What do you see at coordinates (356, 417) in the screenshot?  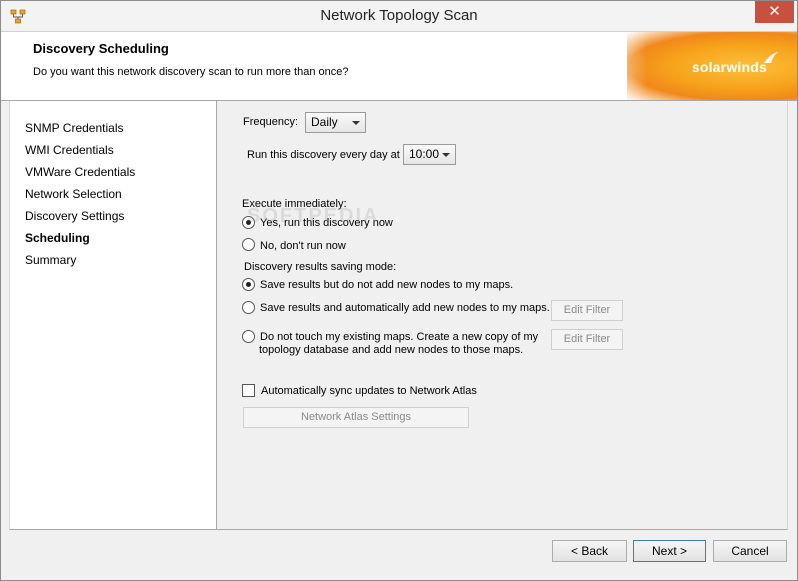 I see `network-atlas-settings-button: Network Atlas Settings` at bounding box center [356, 417].